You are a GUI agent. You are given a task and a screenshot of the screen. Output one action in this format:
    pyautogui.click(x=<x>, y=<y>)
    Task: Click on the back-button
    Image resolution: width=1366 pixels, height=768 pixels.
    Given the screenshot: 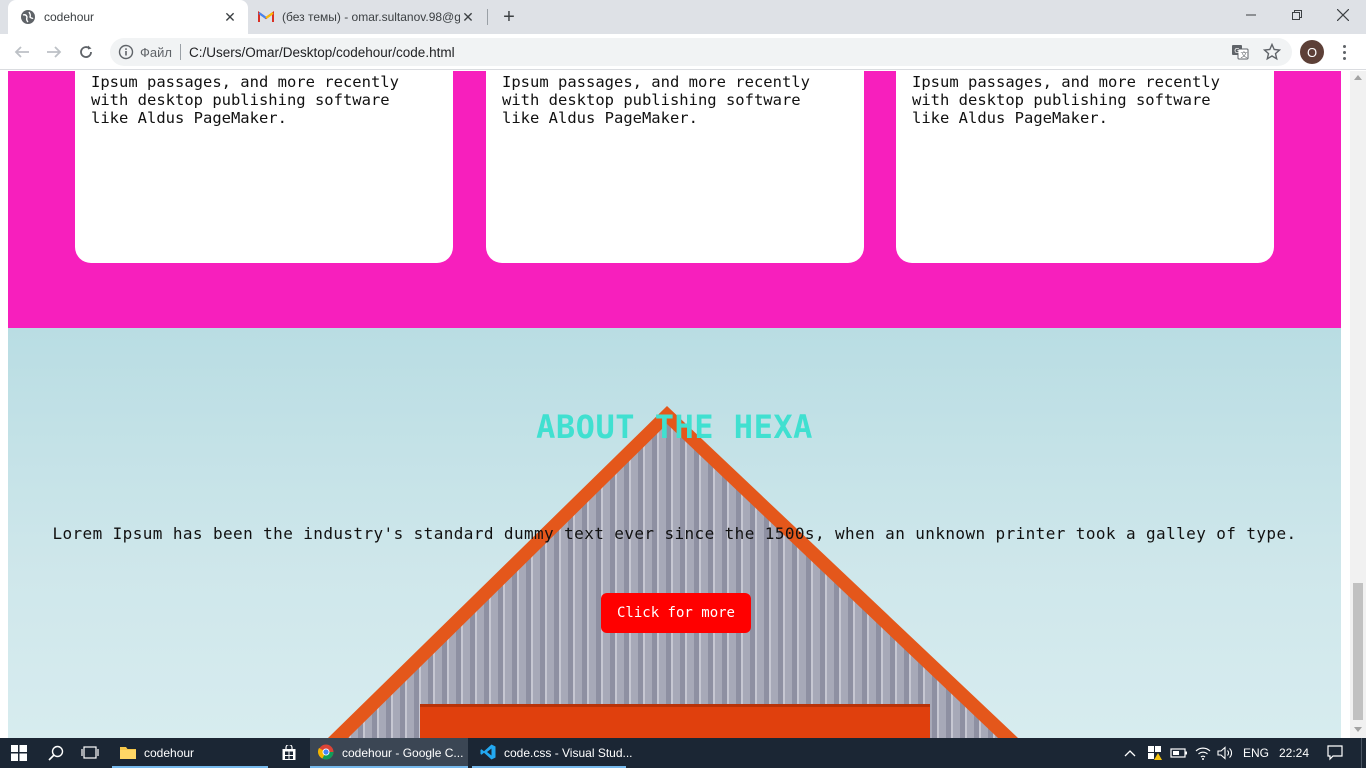 What is the action you would take?
    pyautogui.click(x=22, y=52)
    